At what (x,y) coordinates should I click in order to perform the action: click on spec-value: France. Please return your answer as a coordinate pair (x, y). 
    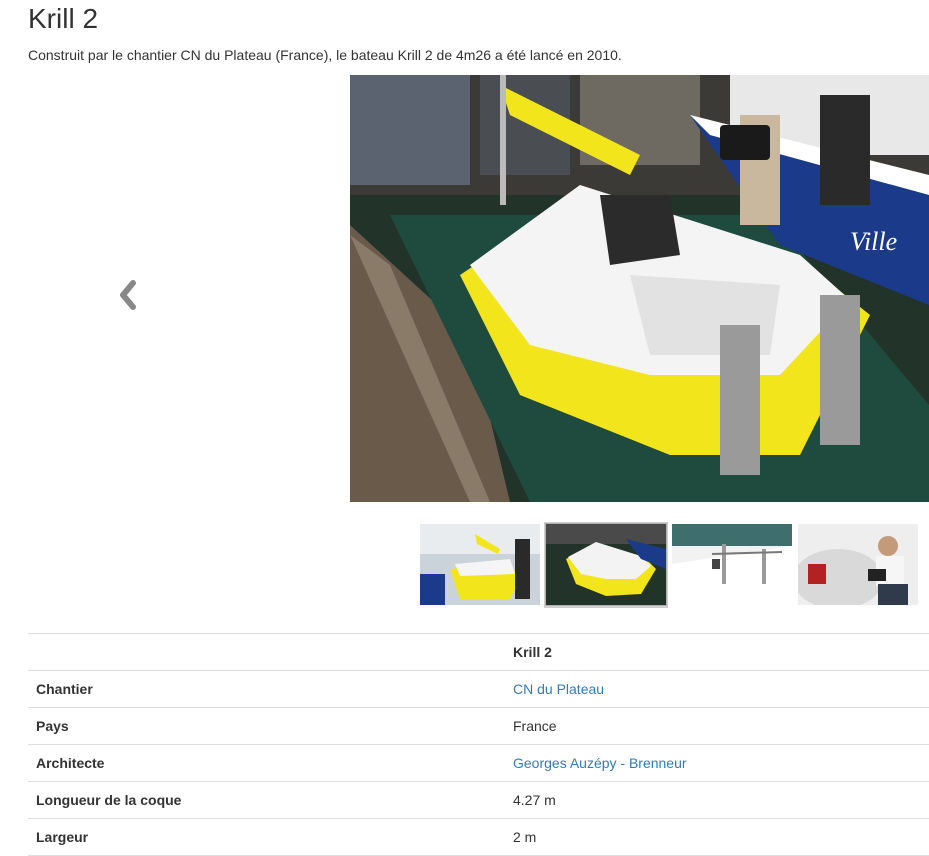
    Looking at the image, I should click on (717, 726).